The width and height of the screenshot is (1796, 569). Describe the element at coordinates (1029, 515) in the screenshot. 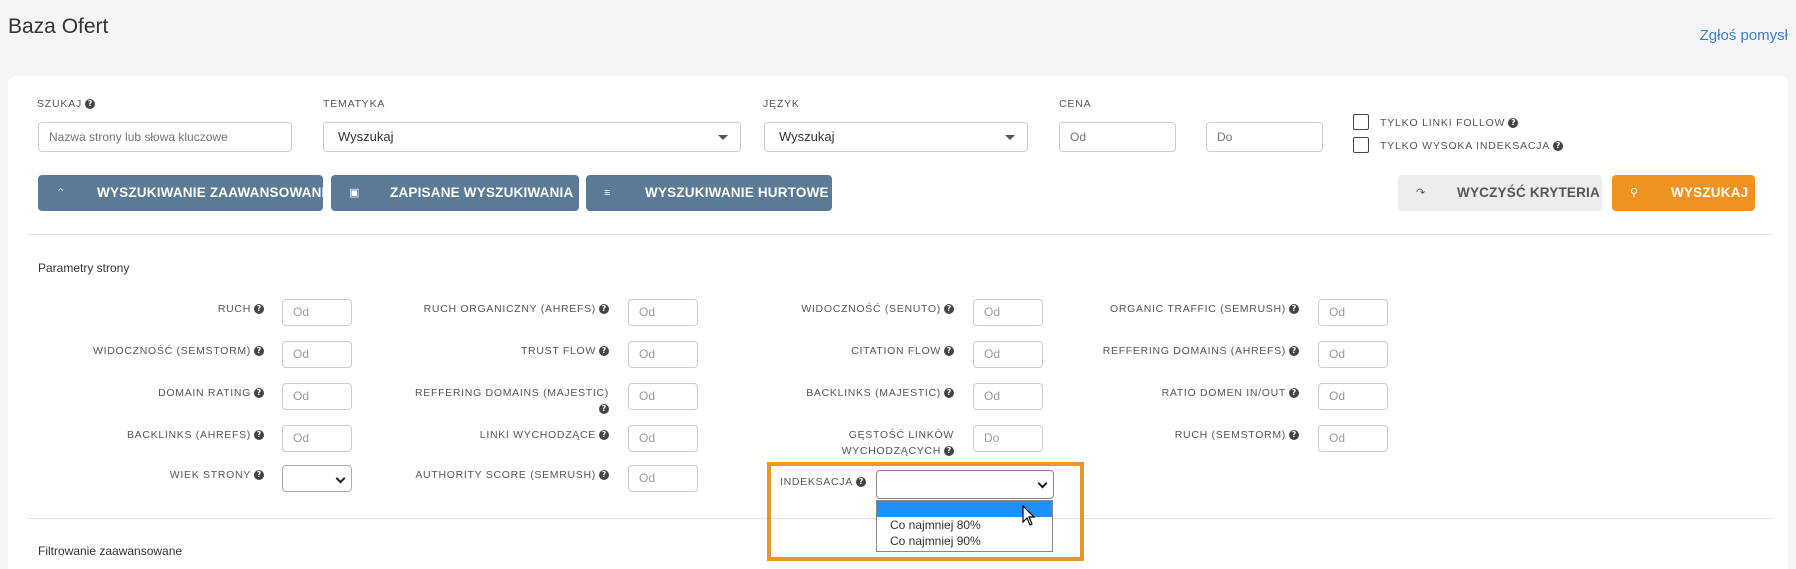

I see `mouse-cursor-icon` at that location.